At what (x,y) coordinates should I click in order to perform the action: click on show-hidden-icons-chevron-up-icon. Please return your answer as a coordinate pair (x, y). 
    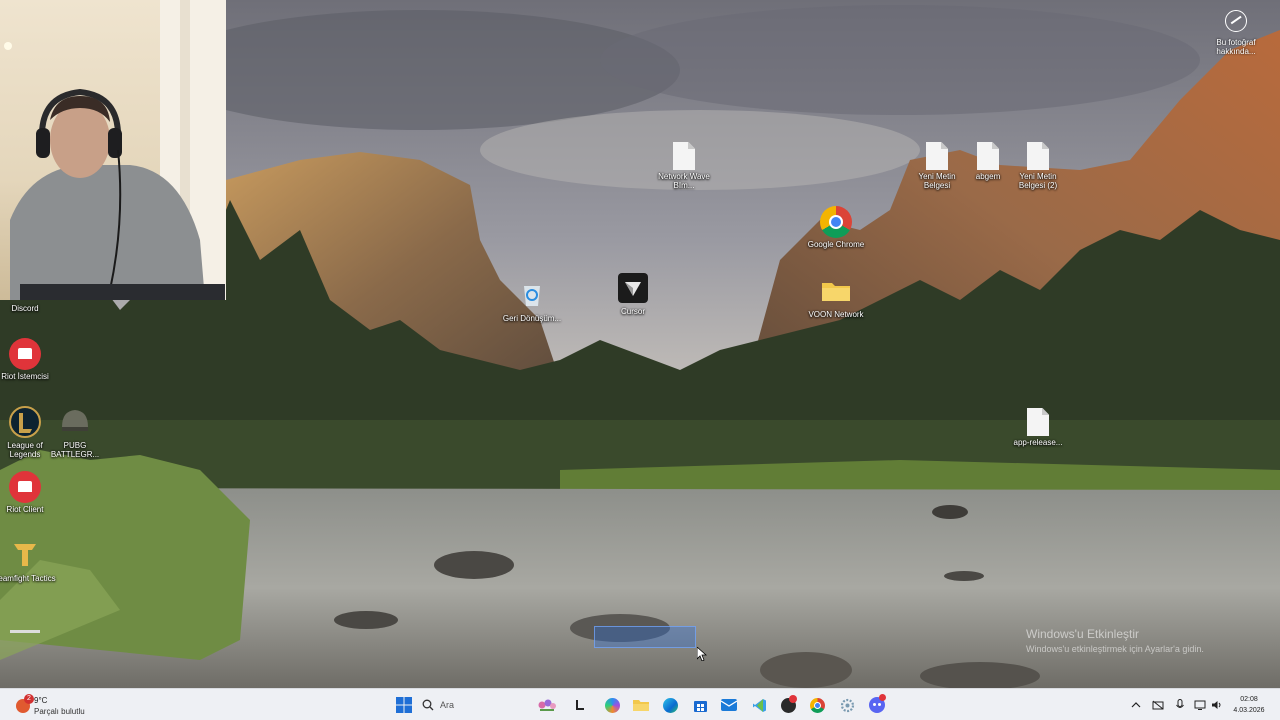
    Looking at the image, I should click on (1136, 705).